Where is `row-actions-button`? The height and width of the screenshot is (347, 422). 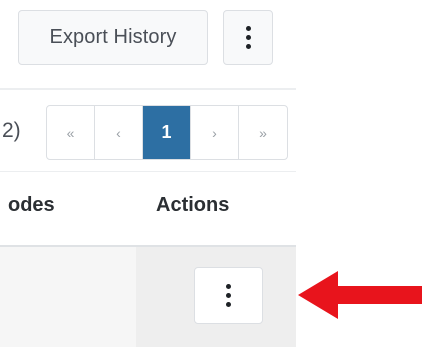 row-actions-button is located at coordinates (228, 295).